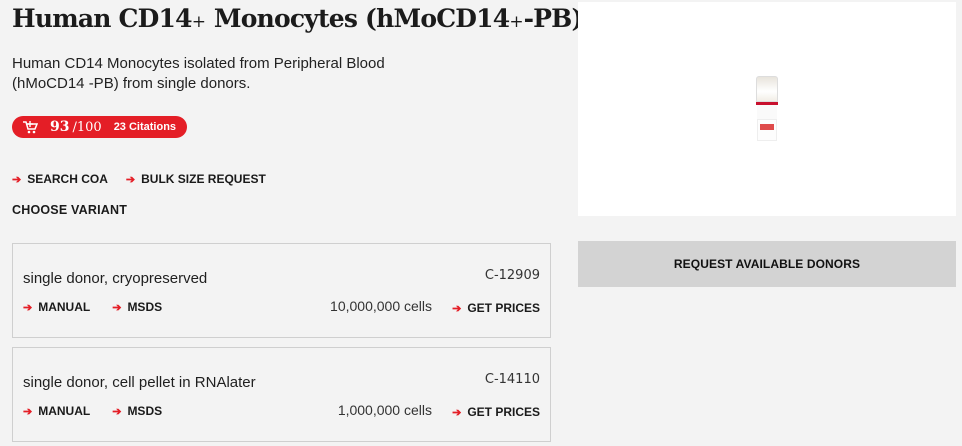  I want to click on variant-name: single donor, cryopreserved, so click(115, 278).